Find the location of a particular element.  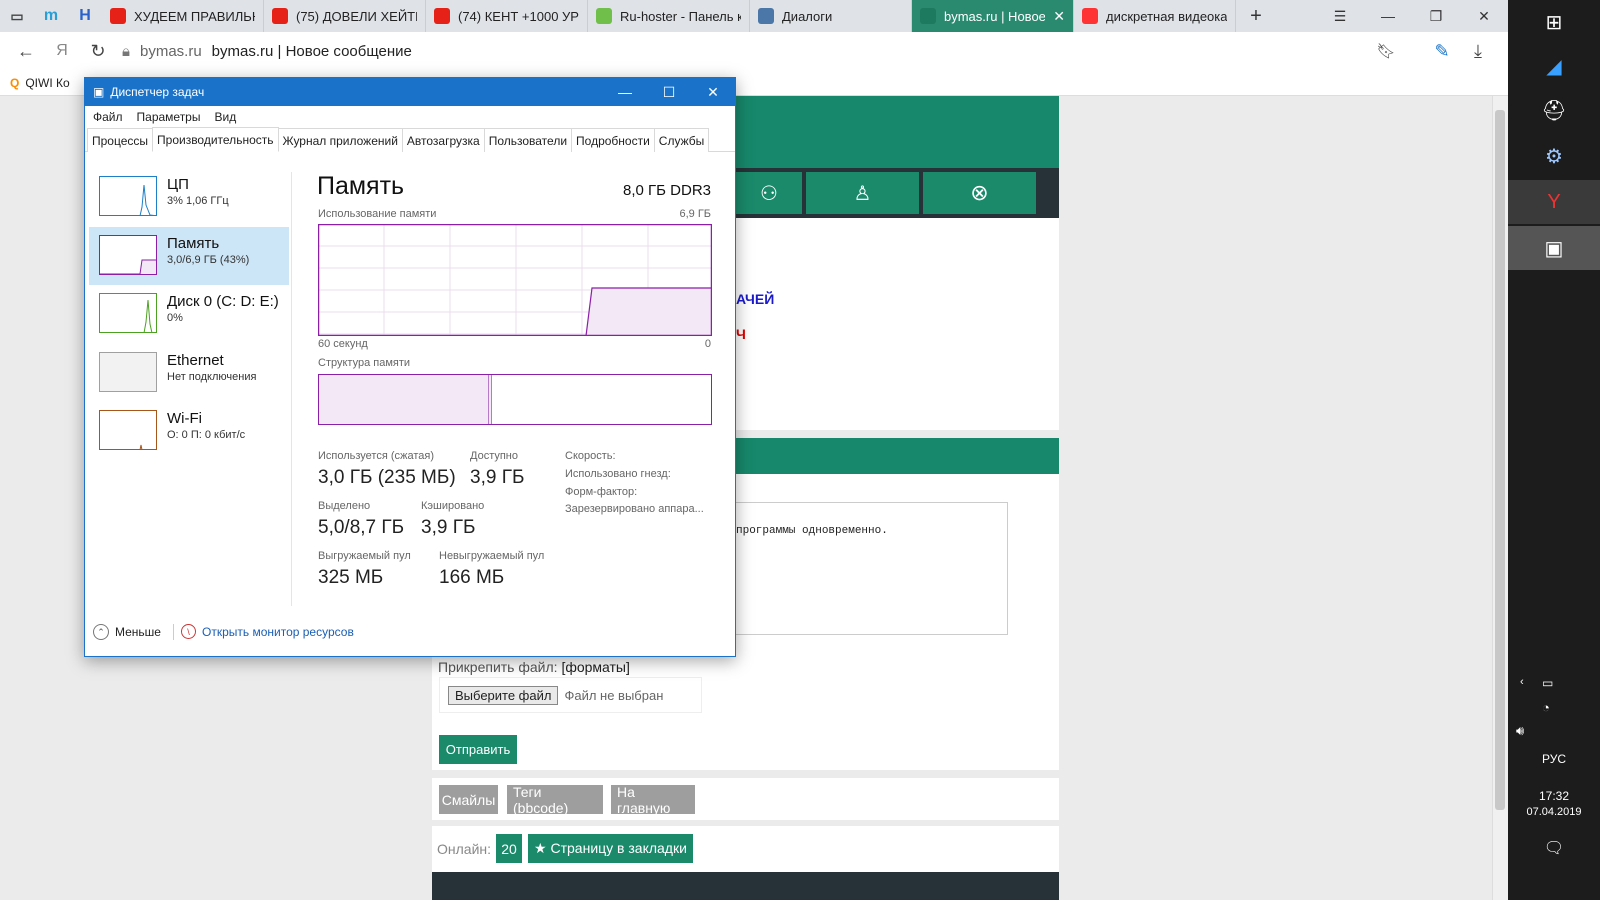

tm-menu-item: Файл is located at coordinates (108, 117).